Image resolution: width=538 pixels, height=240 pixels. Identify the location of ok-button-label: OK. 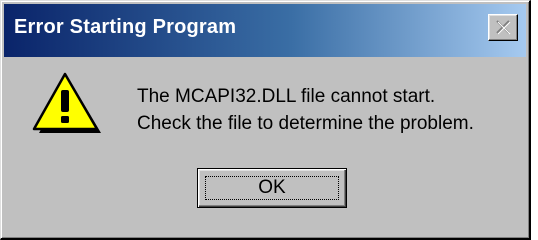
(272, 187).